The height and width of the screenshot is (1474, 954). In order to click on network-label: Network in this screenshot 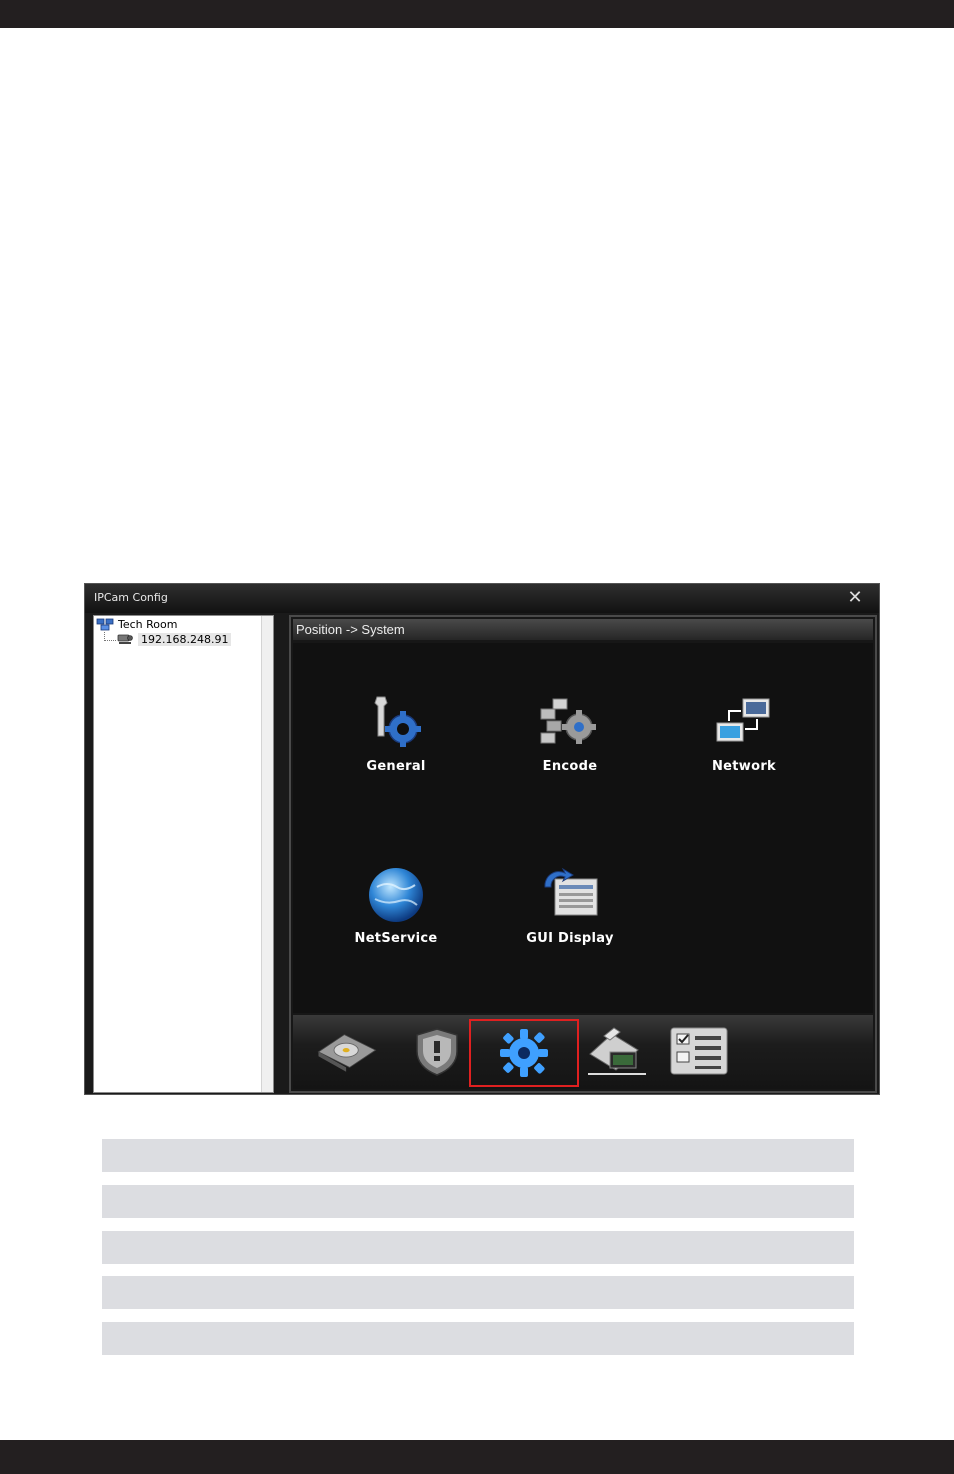, I will do `click(743, 766)`.